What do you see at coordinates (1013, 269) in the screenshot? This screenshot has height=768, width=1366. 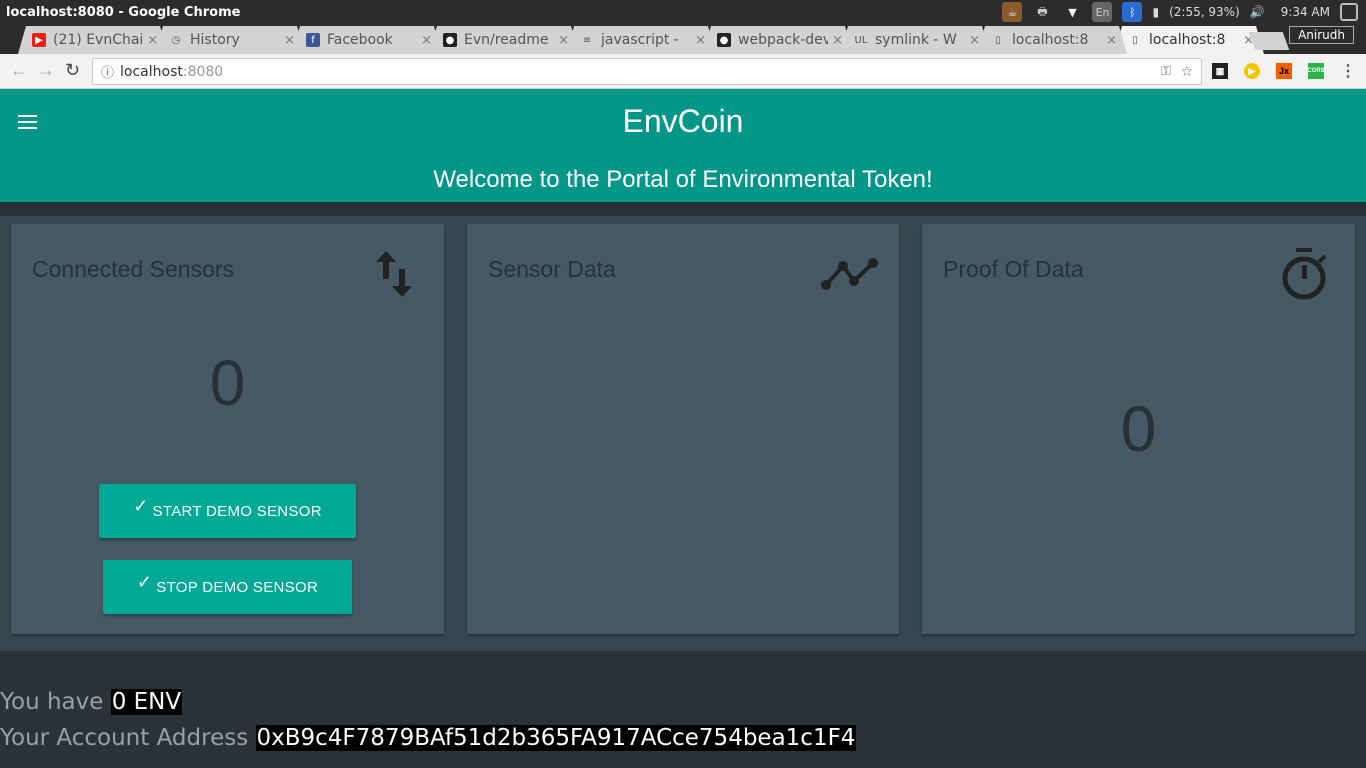 I see `card-title: Proof Of Data` at bounding box center [1013, 269].